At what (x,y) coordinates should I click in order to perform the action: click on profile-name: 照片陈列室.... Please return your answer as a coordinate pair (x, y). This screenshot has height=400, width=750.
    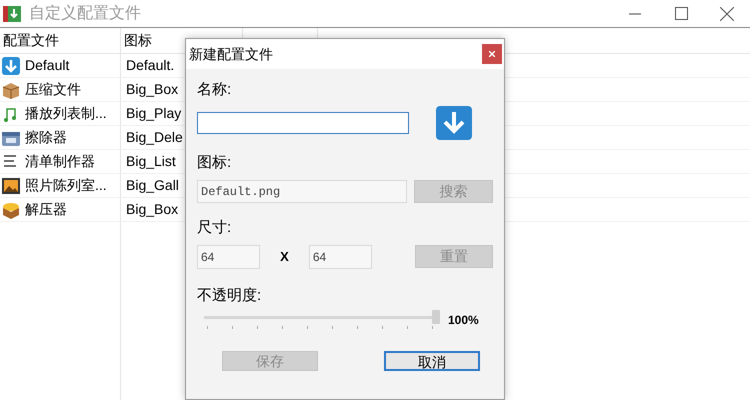
    Looking at the image, I should click on (66, 185).